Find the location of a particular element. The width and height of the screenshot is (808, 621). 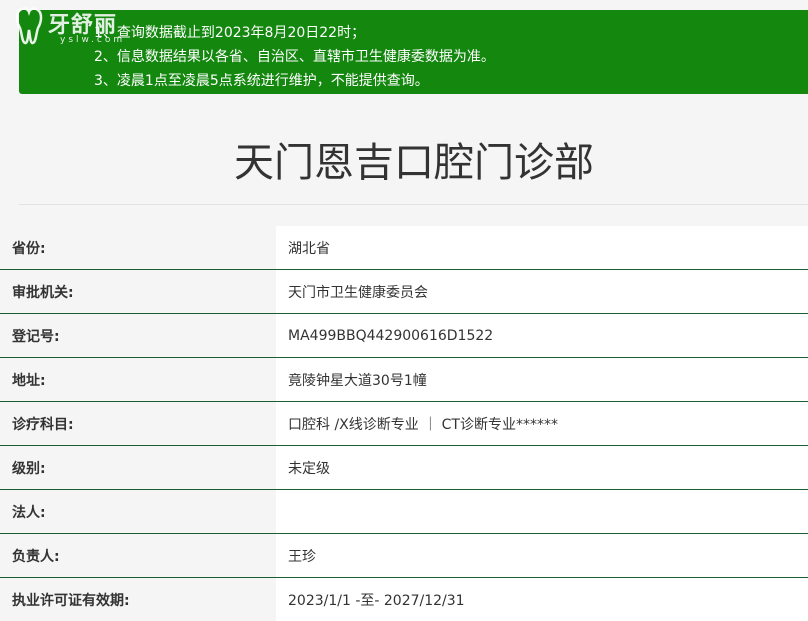

table-row-departments: 诊疗科目: 口腔科 /X线诊断专业 ｜ CT诊断专业****** is located at coordinates (404, 424).